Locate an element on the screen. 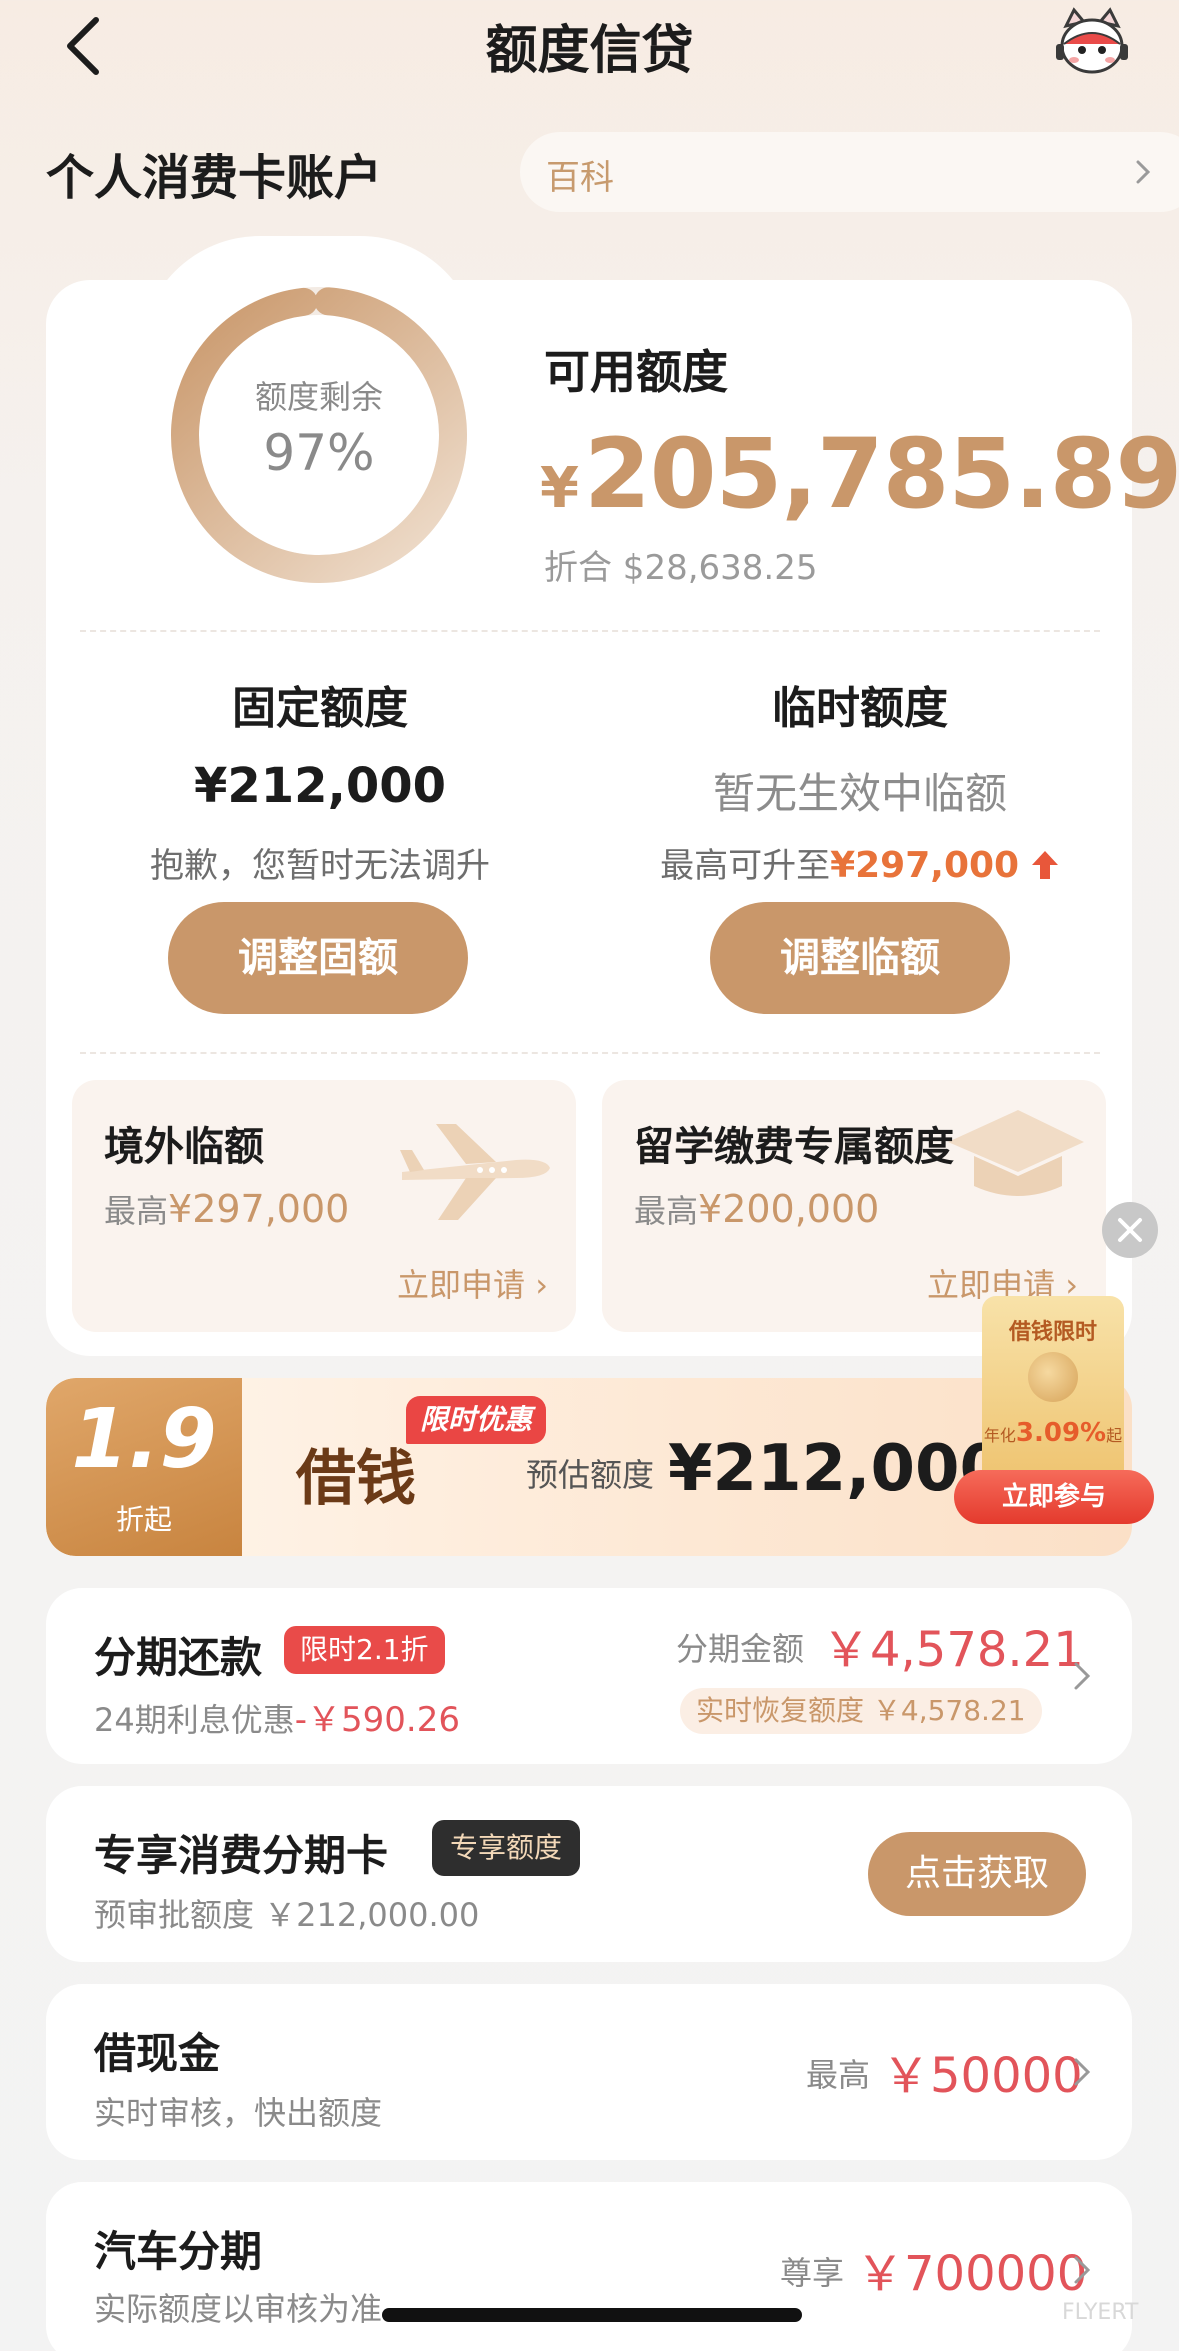 The image size is (1179, 2351). study-max: 最高¥200,000 is located at coordinates (756, 1209).